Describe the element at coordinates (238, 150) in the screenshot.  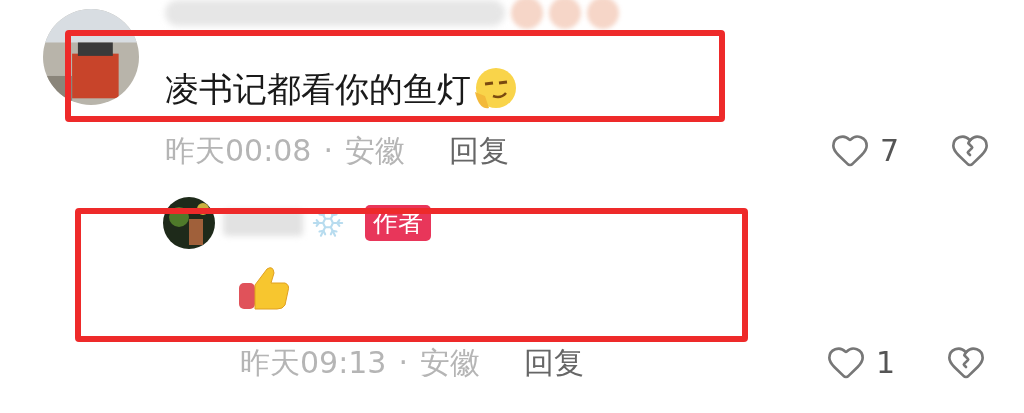
I see `comment-time: 昨天00:08` at that location.